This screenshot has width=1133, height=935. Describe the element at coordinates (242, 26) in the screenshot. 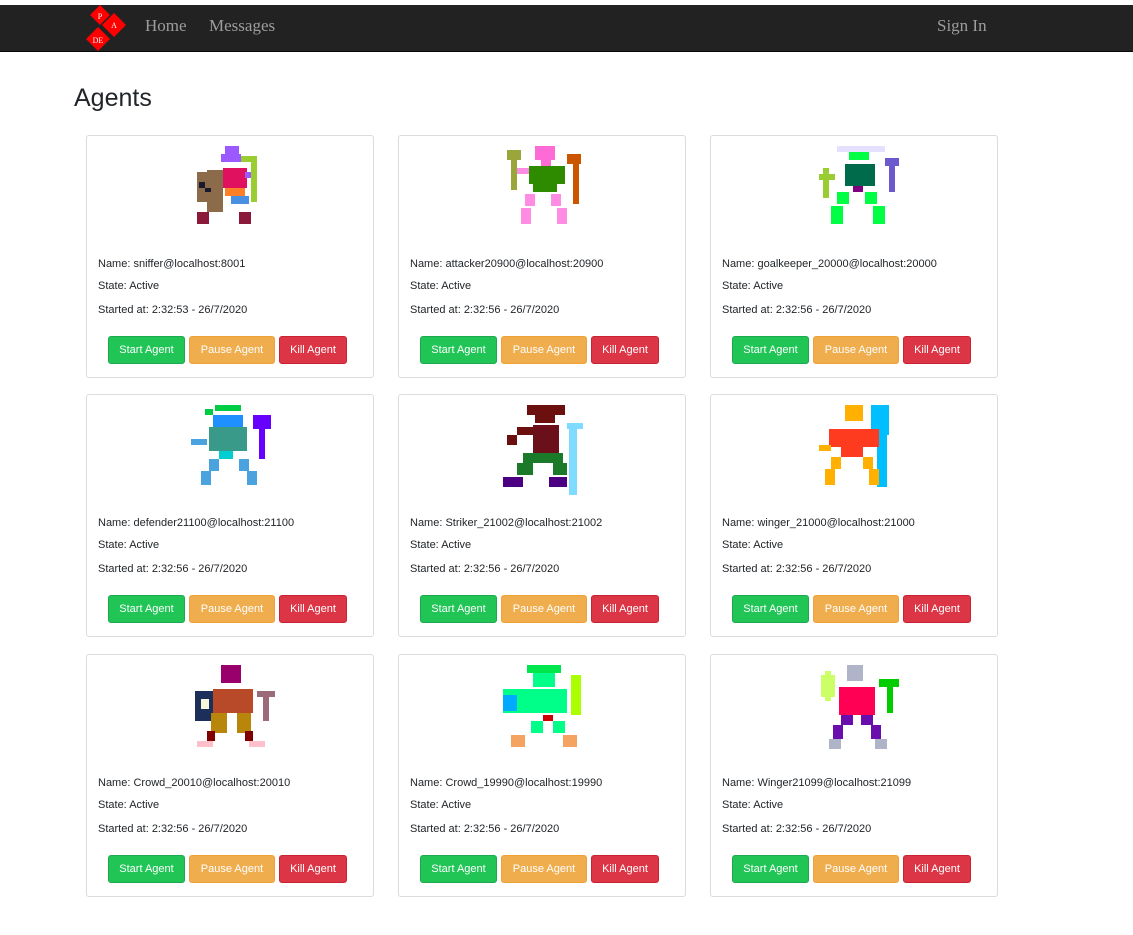

I see `nav-messages-link: Messages` at that location.